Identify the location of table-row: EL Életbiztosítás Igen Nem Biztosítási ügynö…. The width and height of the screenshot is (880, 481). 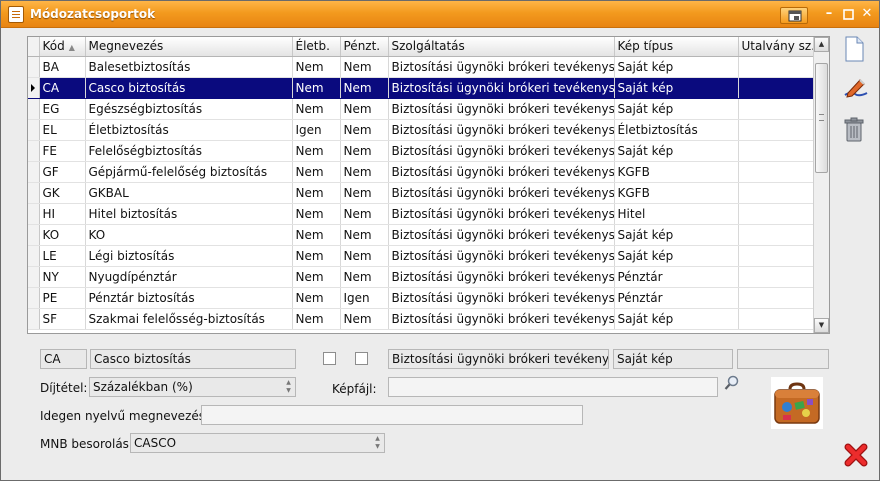
(421, 130).